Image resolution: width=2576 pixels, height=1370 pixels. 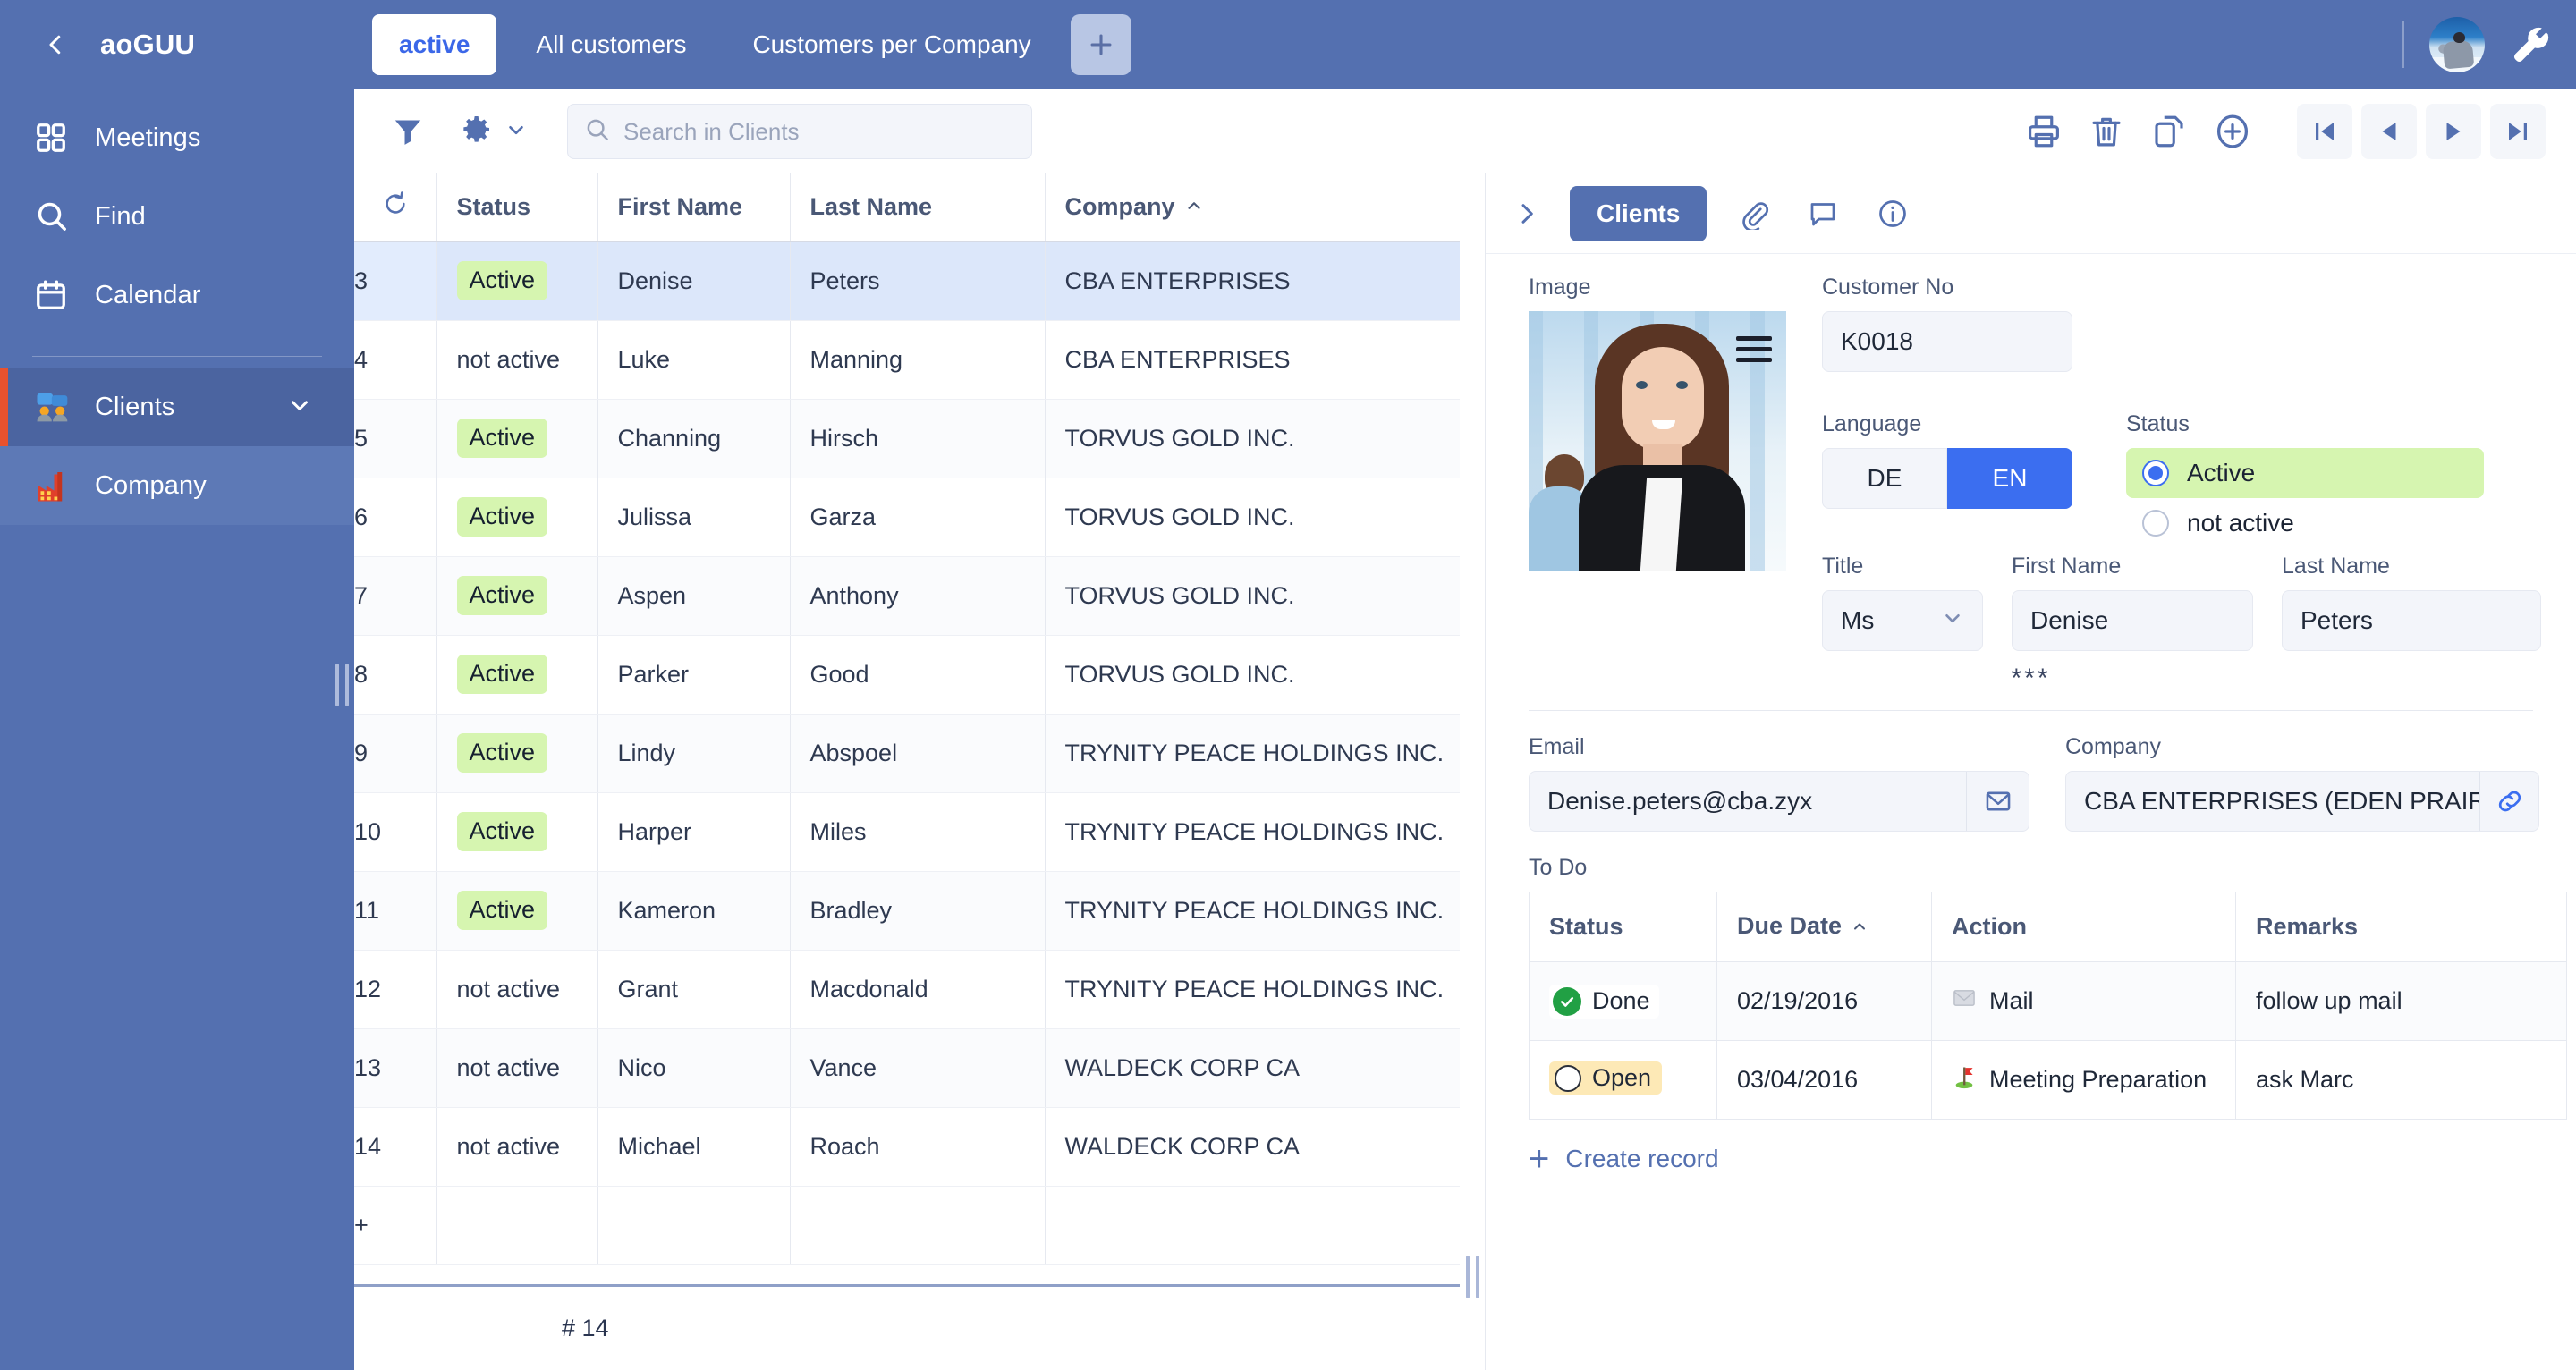 What do you see at coordinates (2232, 131) in the screenshot?
I see `plus-circle-icon` at bounding box center [2232, 131].